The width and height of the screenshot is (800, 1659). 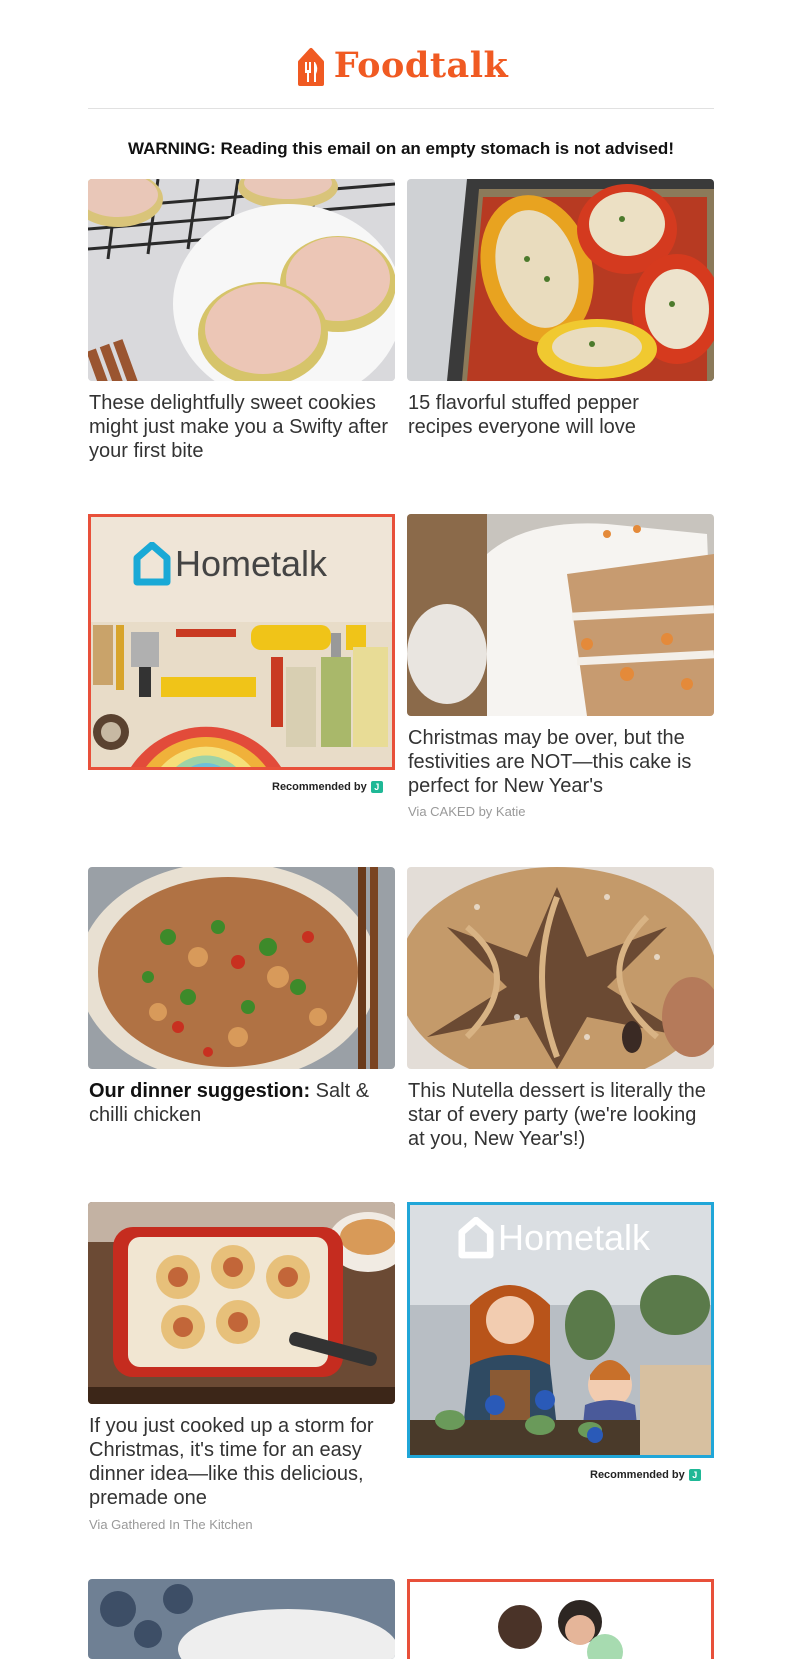 What do you see at coordinates (421, 65) in the screenshot?
I see `brand-name: Foodtalk` at bounding box center [421, 65].